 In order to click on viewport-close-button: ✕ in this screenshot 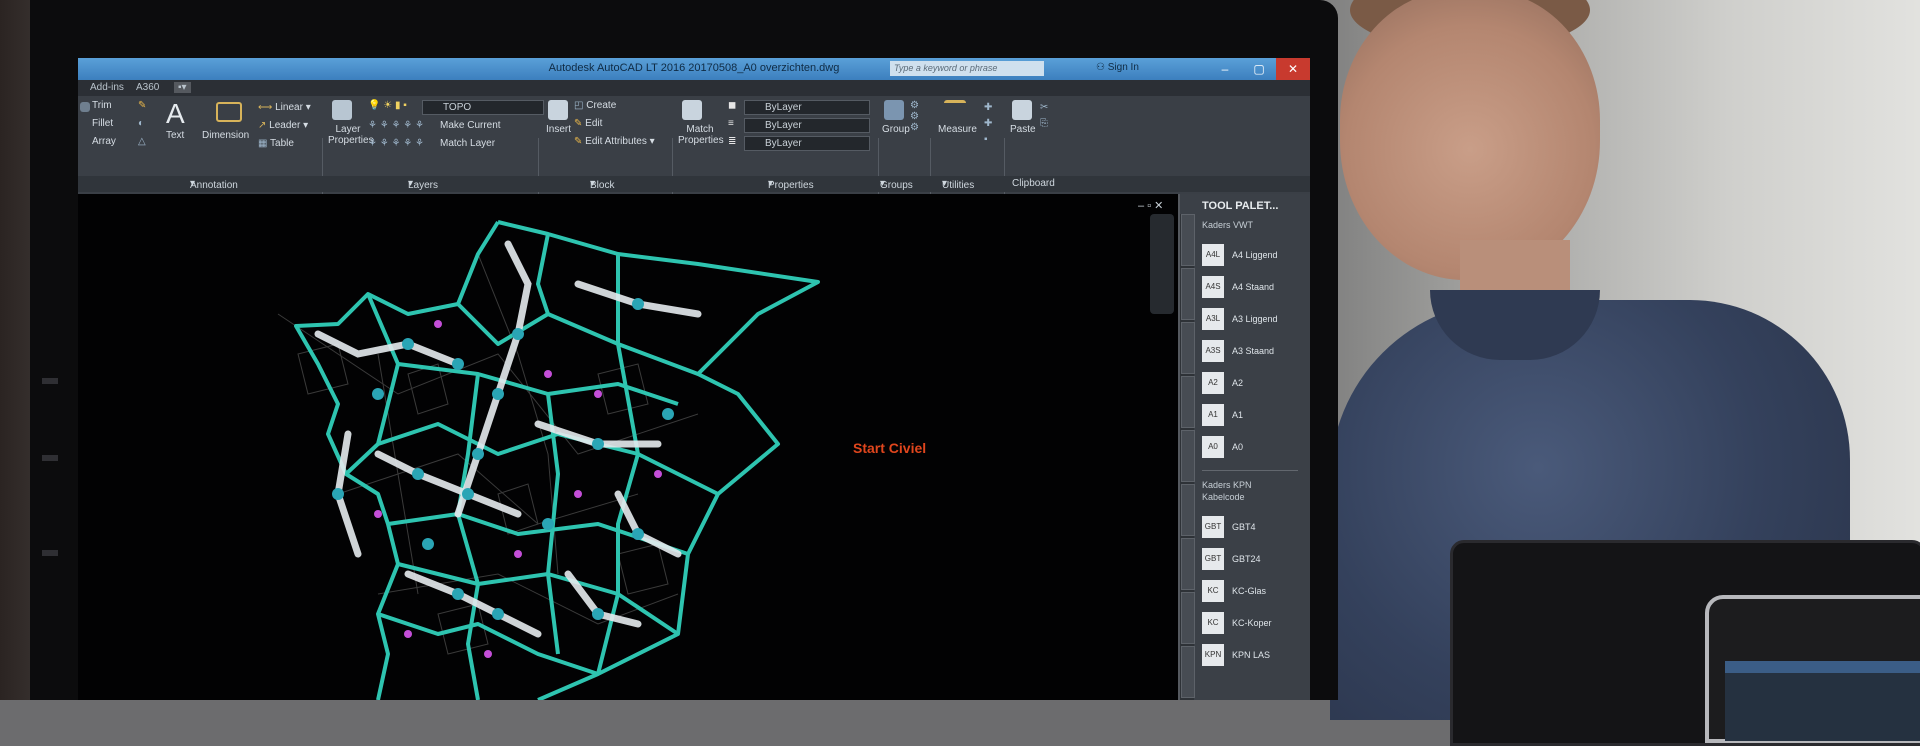, I will do `click(1158, 206)`.